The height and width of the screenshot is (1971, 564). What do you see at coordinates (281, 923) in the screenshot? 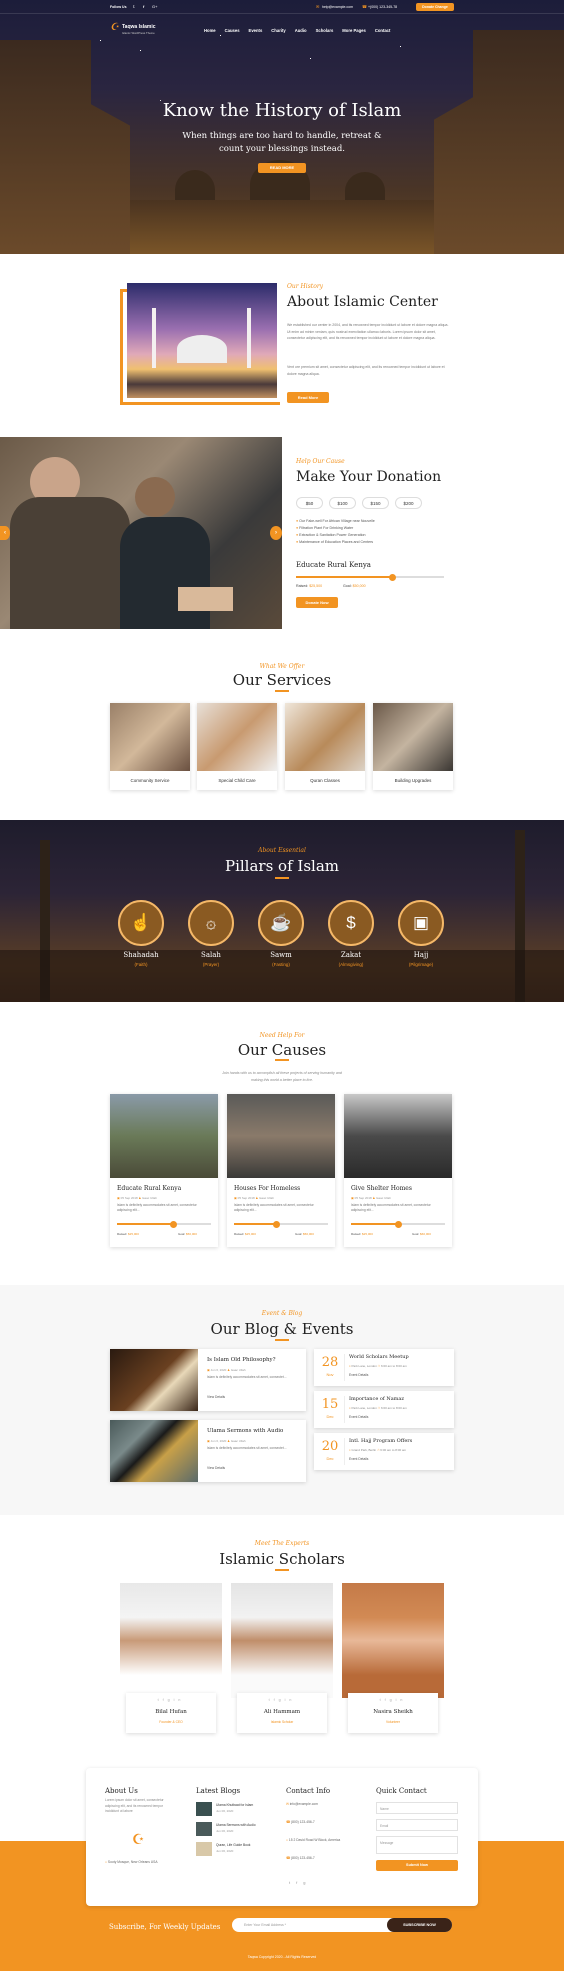
I see `pillar-circle: ☕` at bounding box center [281, 923].